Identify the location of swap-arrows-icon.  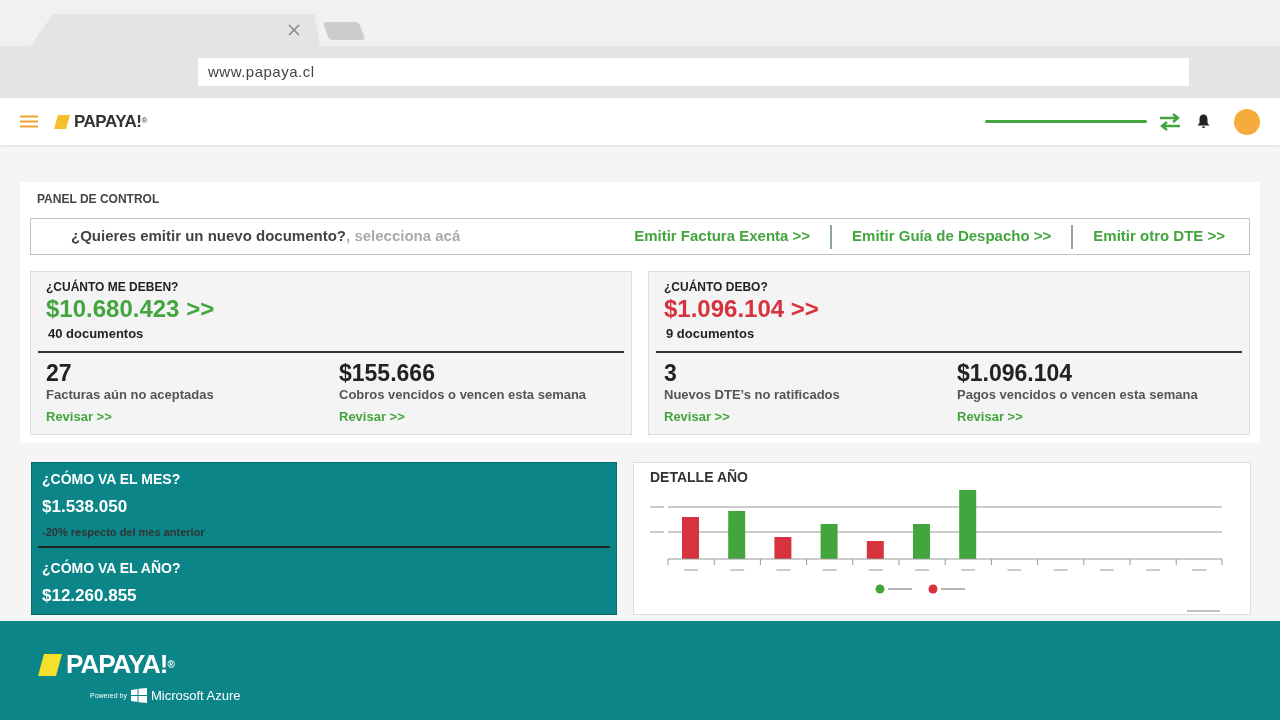
(1170, 121).